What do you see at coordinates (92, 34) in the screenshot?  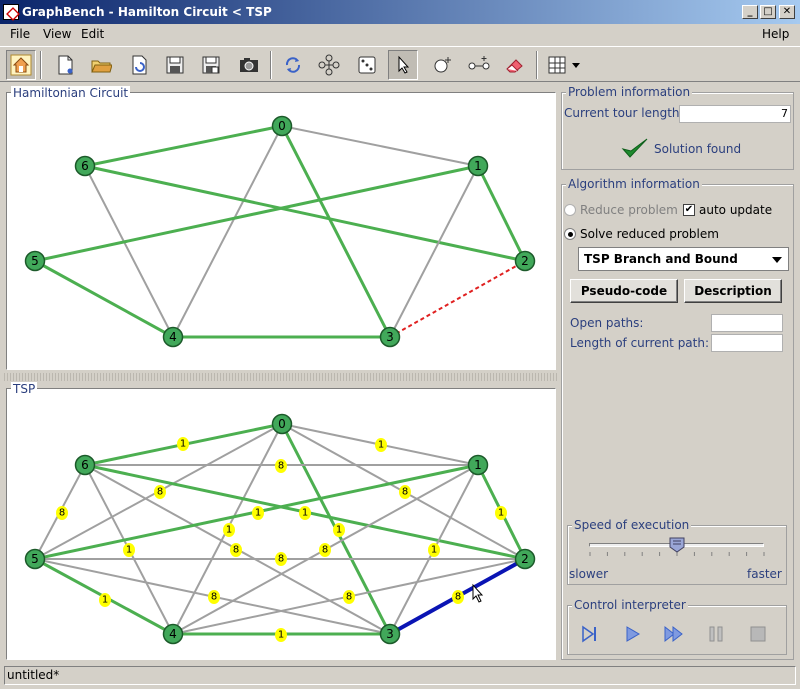 I see `menu-edit: Edit` at bounding box center [92, 34].